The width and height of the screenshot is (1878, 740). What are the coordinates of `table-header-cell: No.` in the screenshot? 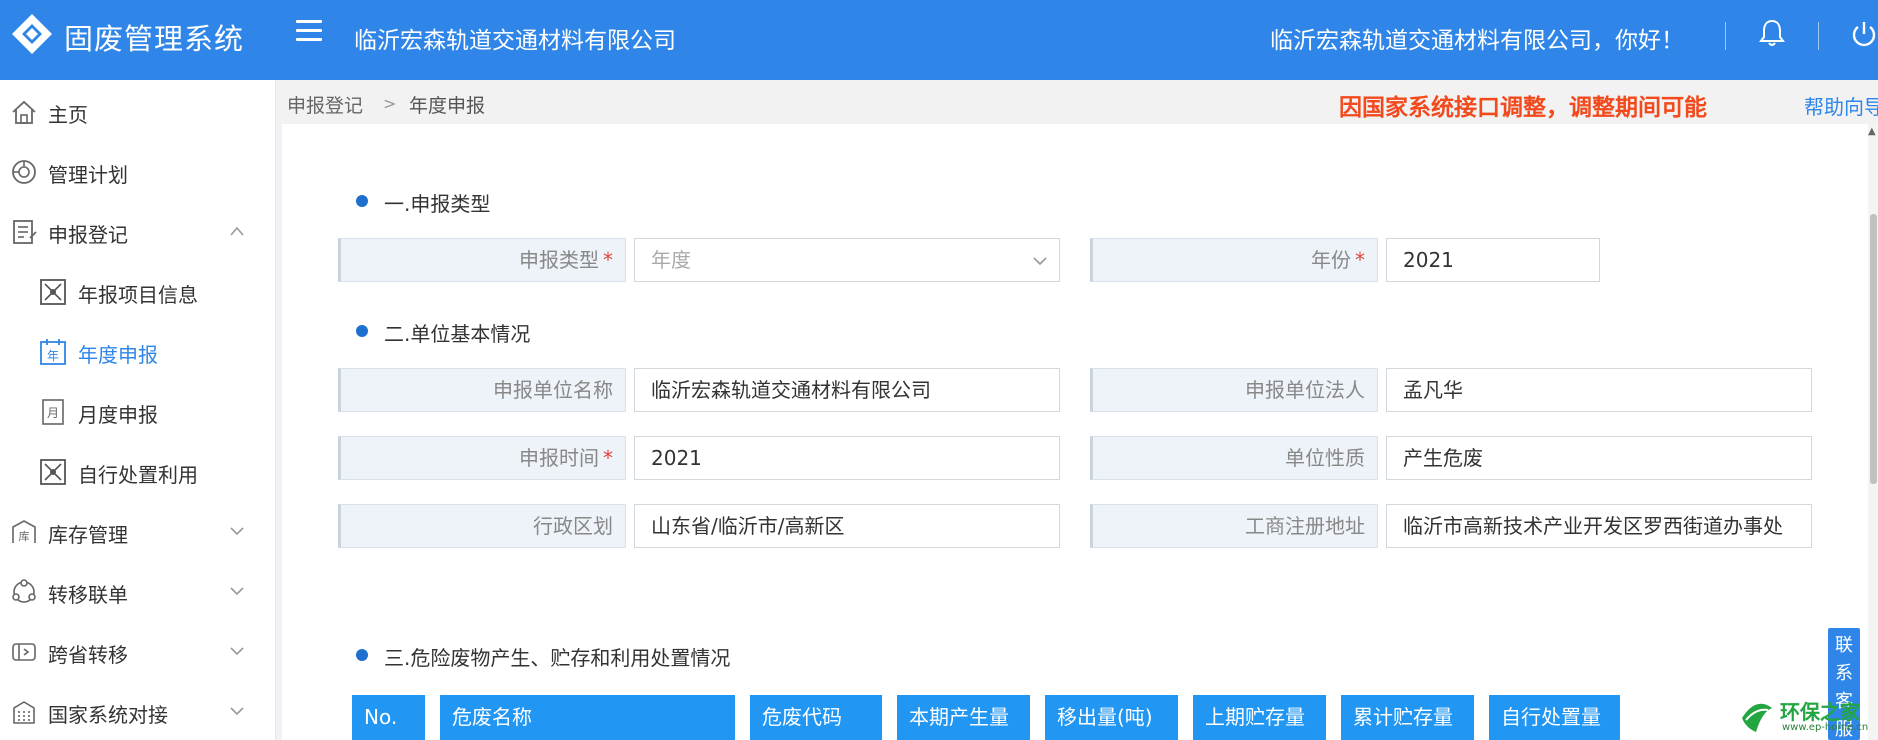 It's located at (388, 717).